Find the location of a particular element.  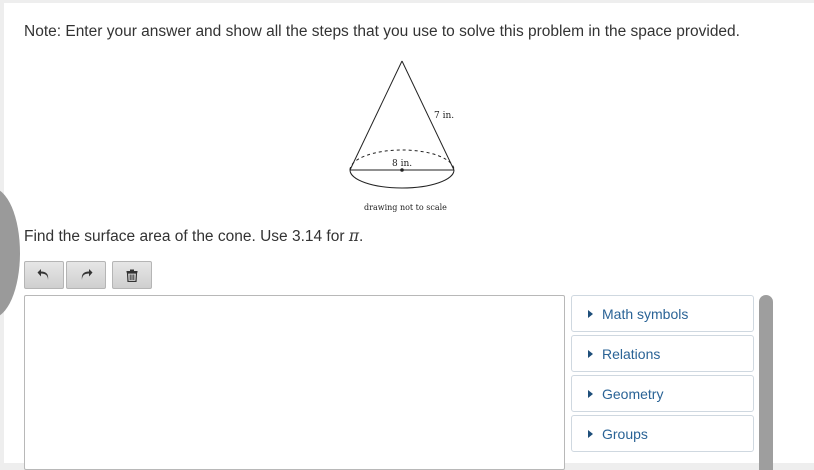

palette-math-symbols: Math symbols is located at coordinates (662, 313).